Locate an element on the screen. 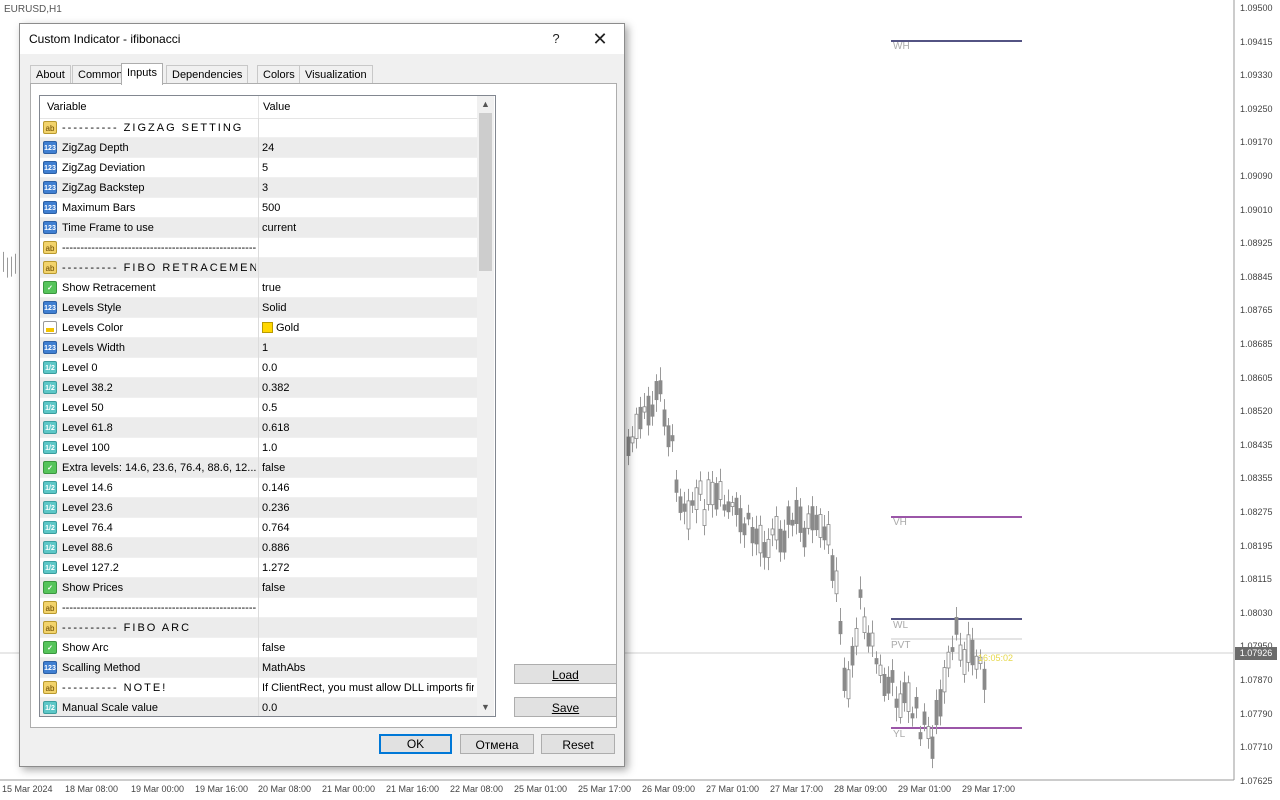  input-row: 123 Time Frame to use current is located at coordinates (258, 228).